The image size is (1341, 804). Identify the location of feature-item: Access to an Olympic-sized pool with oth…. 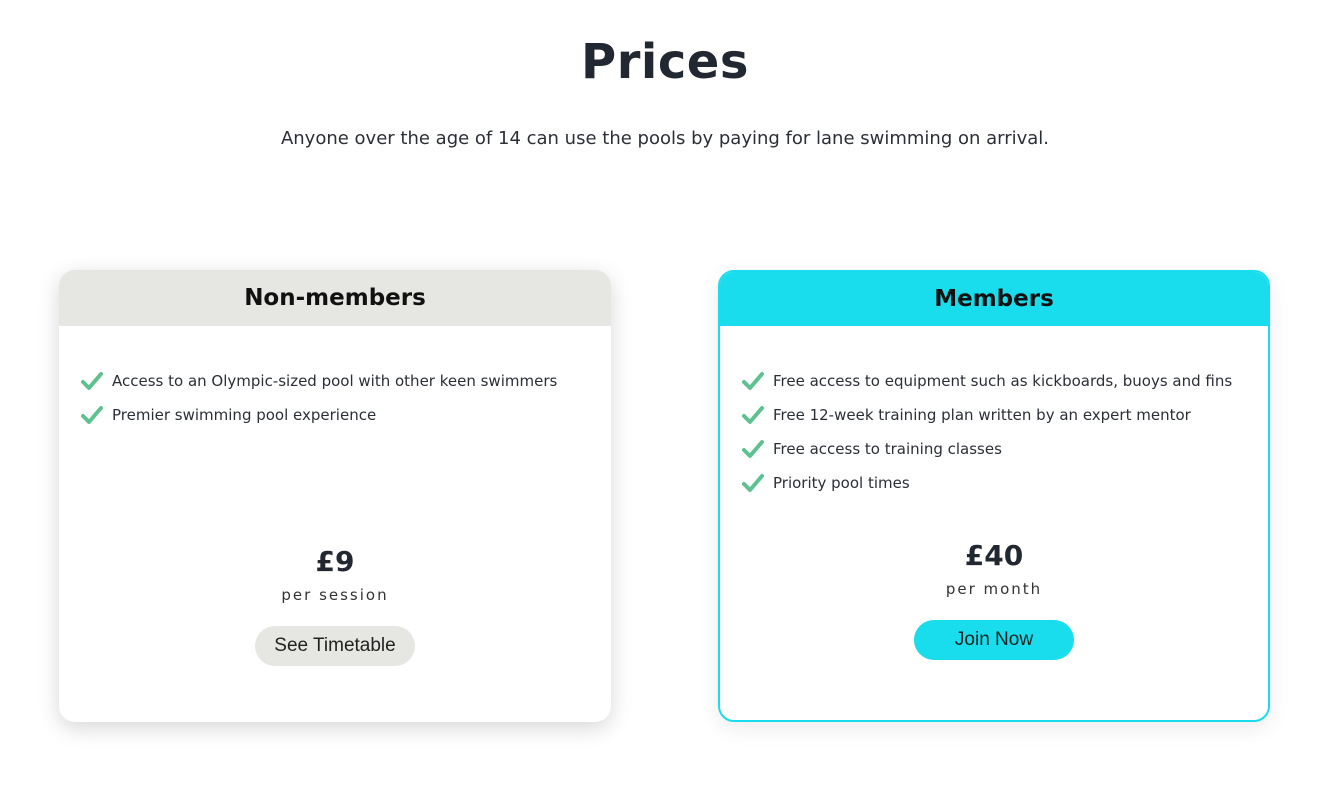
(346, 381).